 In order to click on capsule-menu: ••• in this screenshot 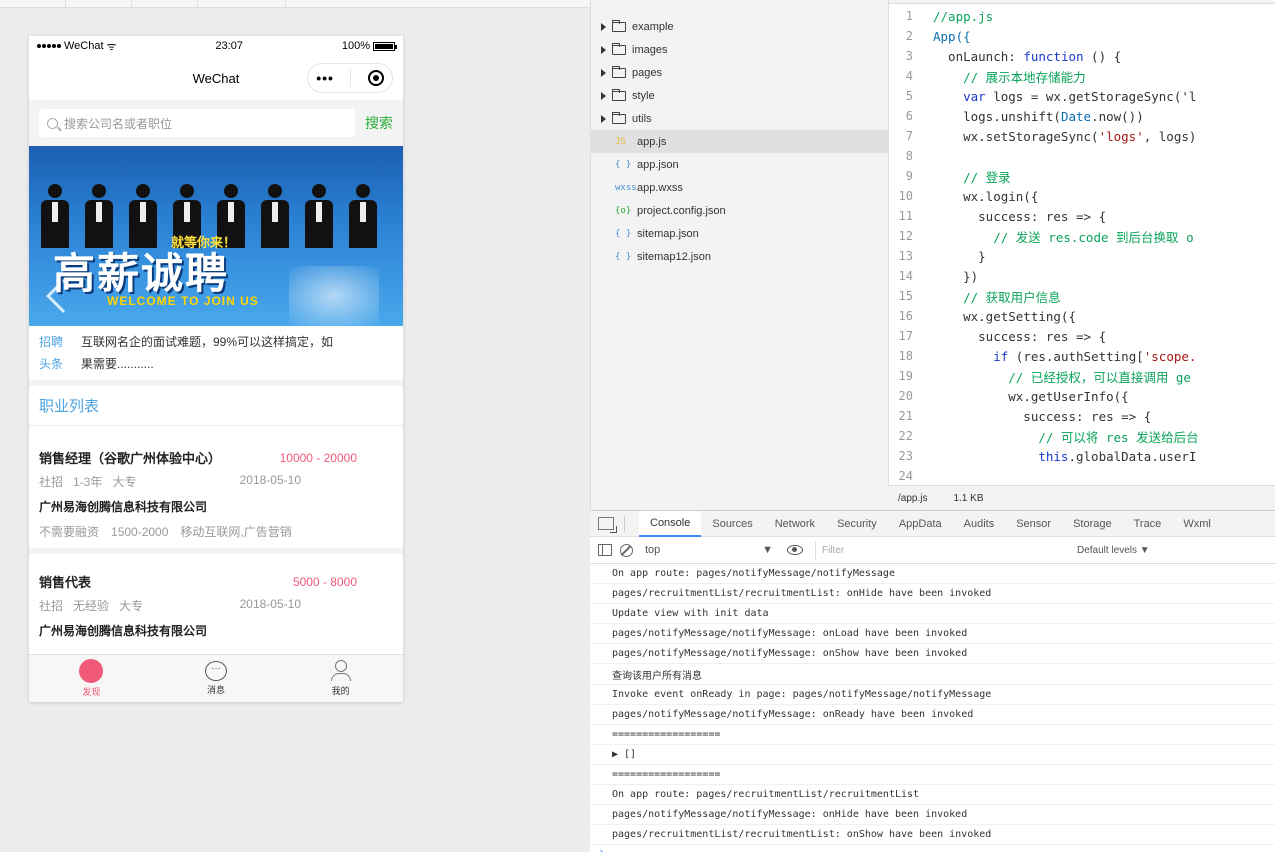, I will do `click(350, 78)`.